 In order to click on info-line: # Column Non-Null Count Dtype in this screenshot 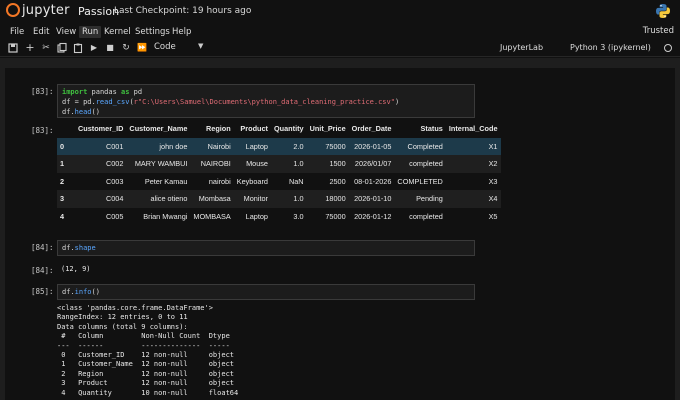, I will do `click(148, 336)`.